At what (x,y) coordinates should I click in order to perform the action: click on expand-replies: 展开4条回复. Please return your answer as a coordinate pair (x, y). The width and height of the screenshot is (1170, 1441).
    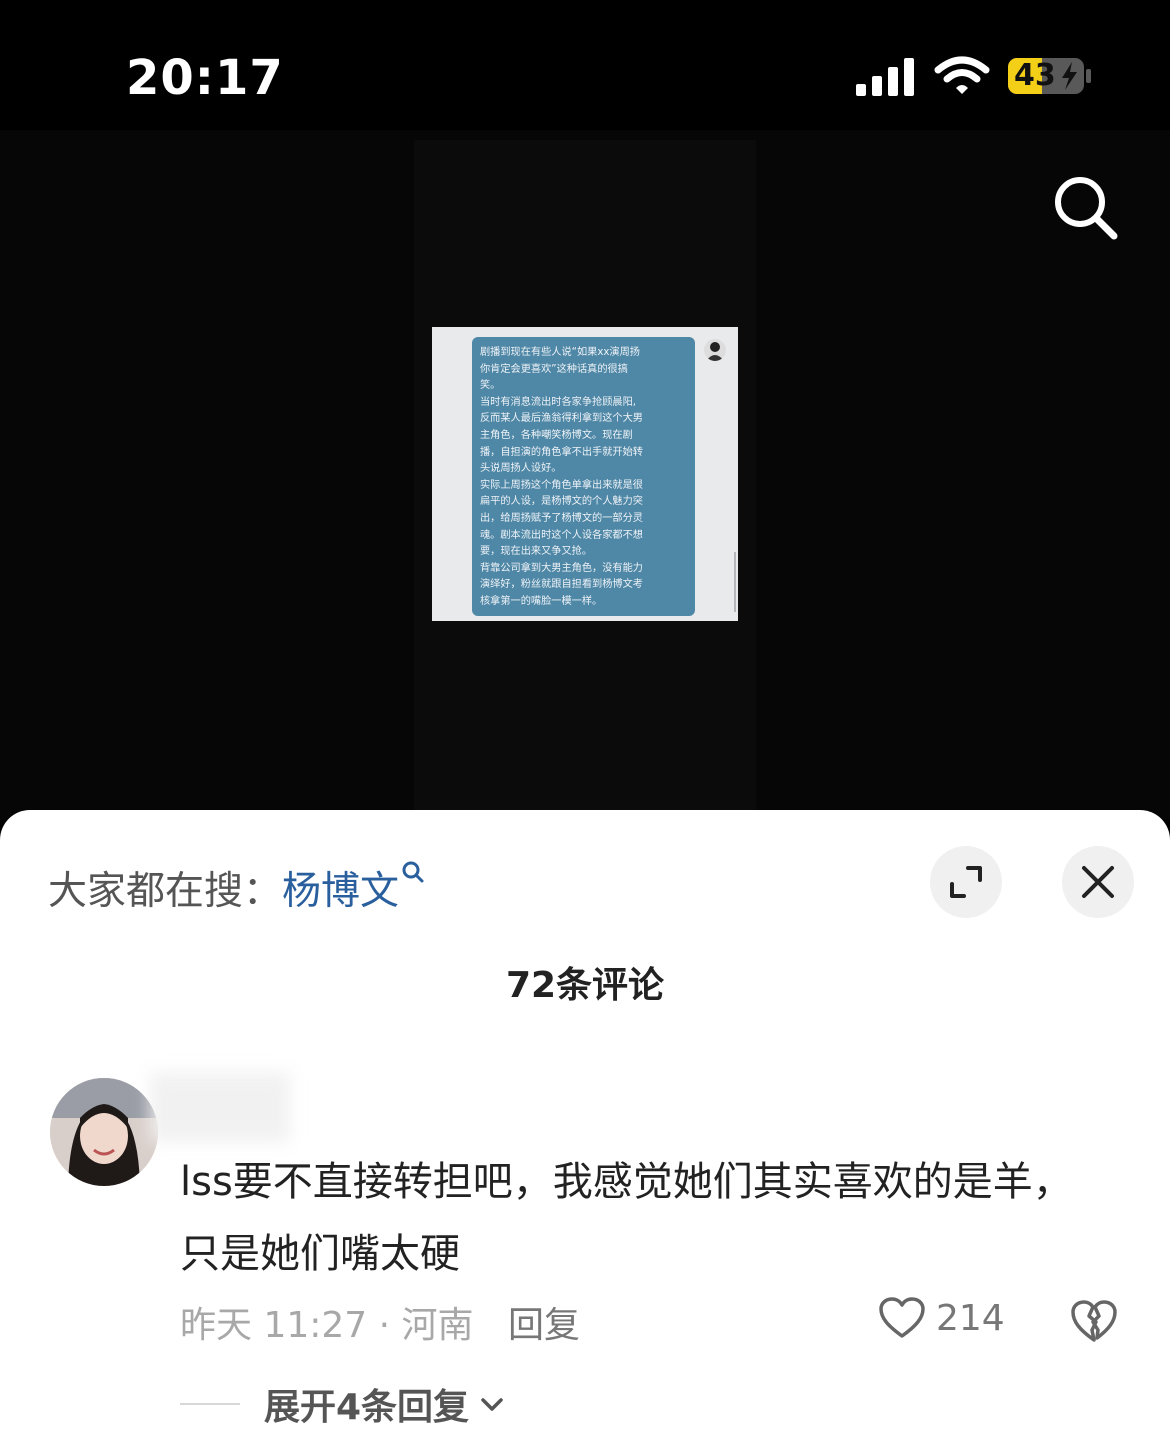
    Looking at the image, I should click on (342, 1404).